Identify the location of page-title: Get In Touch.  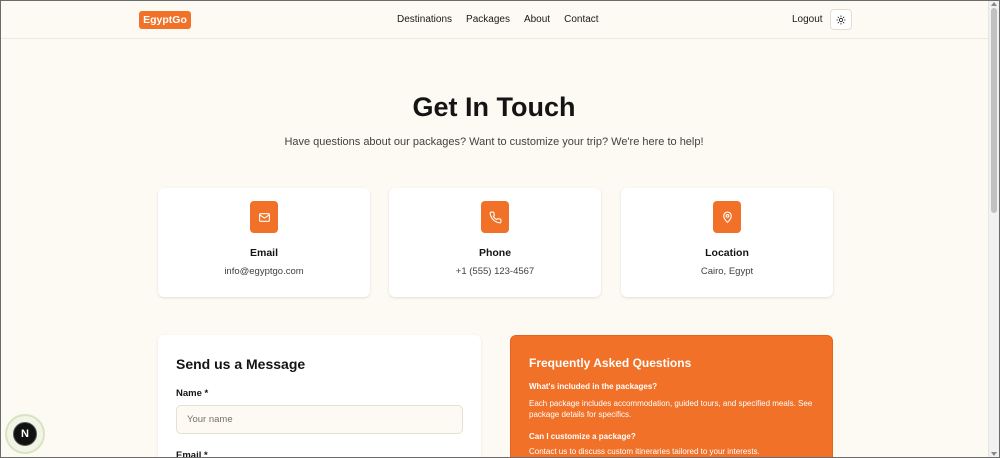
(494, 107).